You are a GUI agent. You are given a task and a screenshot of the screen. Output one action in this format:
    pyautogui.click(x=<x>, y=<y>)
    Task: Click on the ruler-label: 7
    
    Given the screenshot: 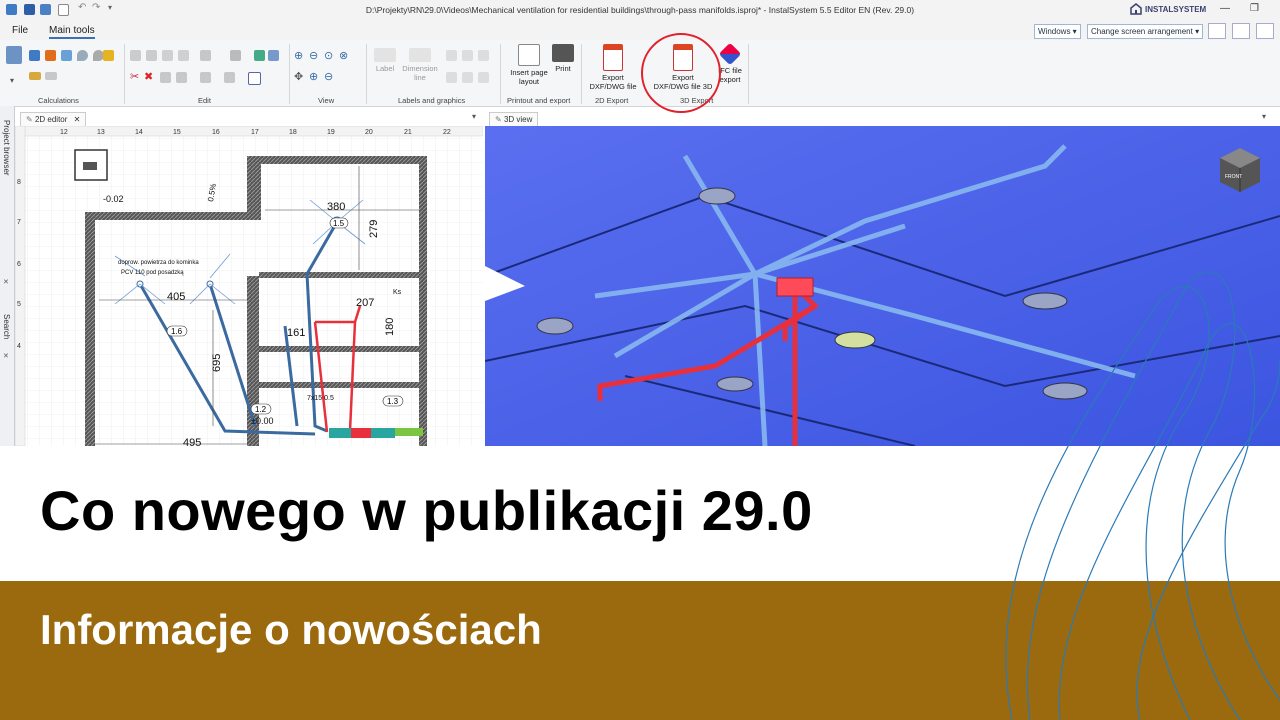 What is the action you would take?
    pyautogui.click(x=19, y=222)
    